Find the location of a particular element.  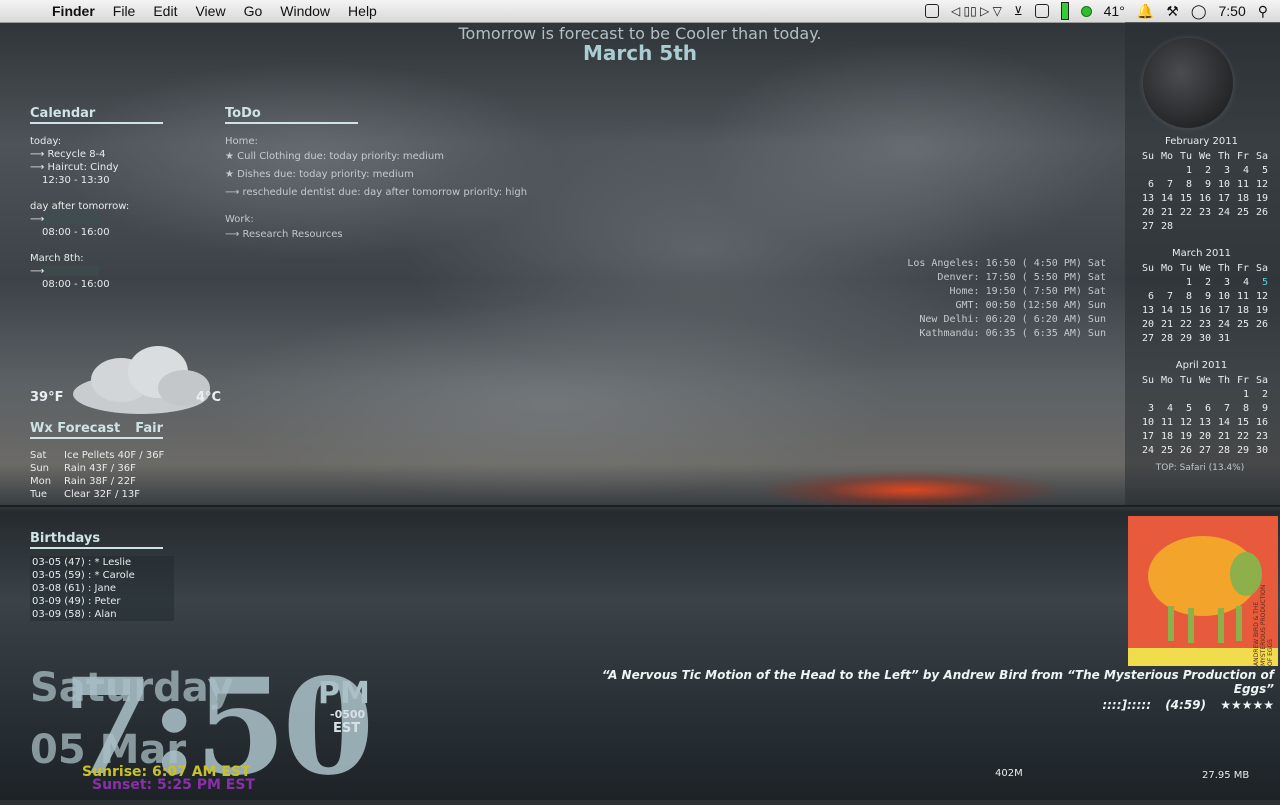

menu-app-name: Finder is located at coordinates (73, 11).